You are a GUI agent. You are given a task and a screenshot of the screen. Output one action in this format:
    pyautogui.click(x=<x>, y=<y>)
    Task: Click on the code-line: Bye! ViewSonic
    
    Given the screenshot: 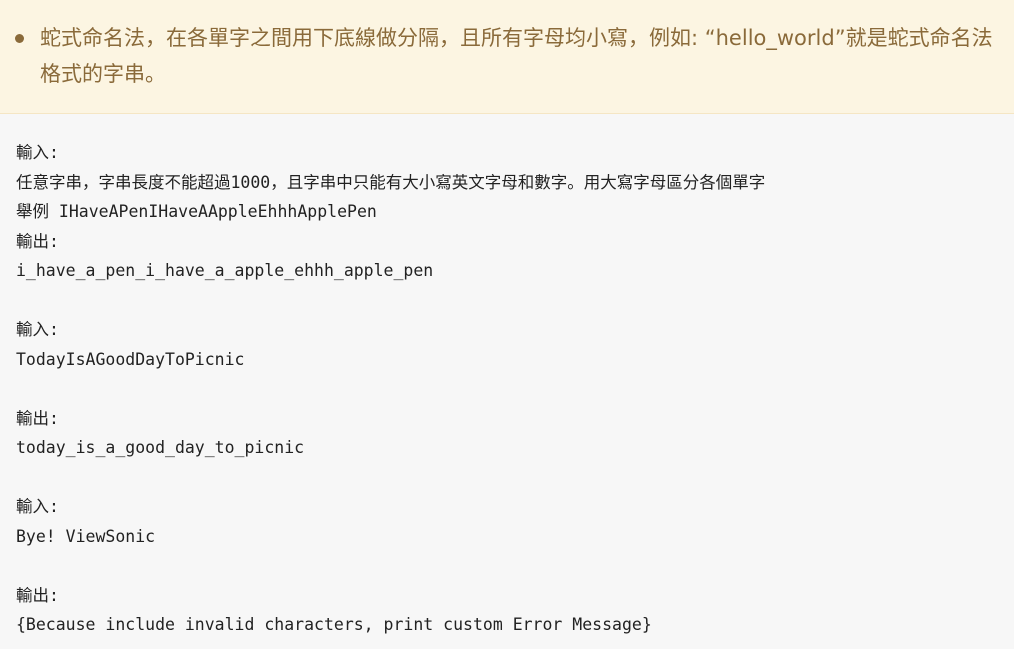 What is the action you would take?
    pyautogui.click(x=86, y=536)
    